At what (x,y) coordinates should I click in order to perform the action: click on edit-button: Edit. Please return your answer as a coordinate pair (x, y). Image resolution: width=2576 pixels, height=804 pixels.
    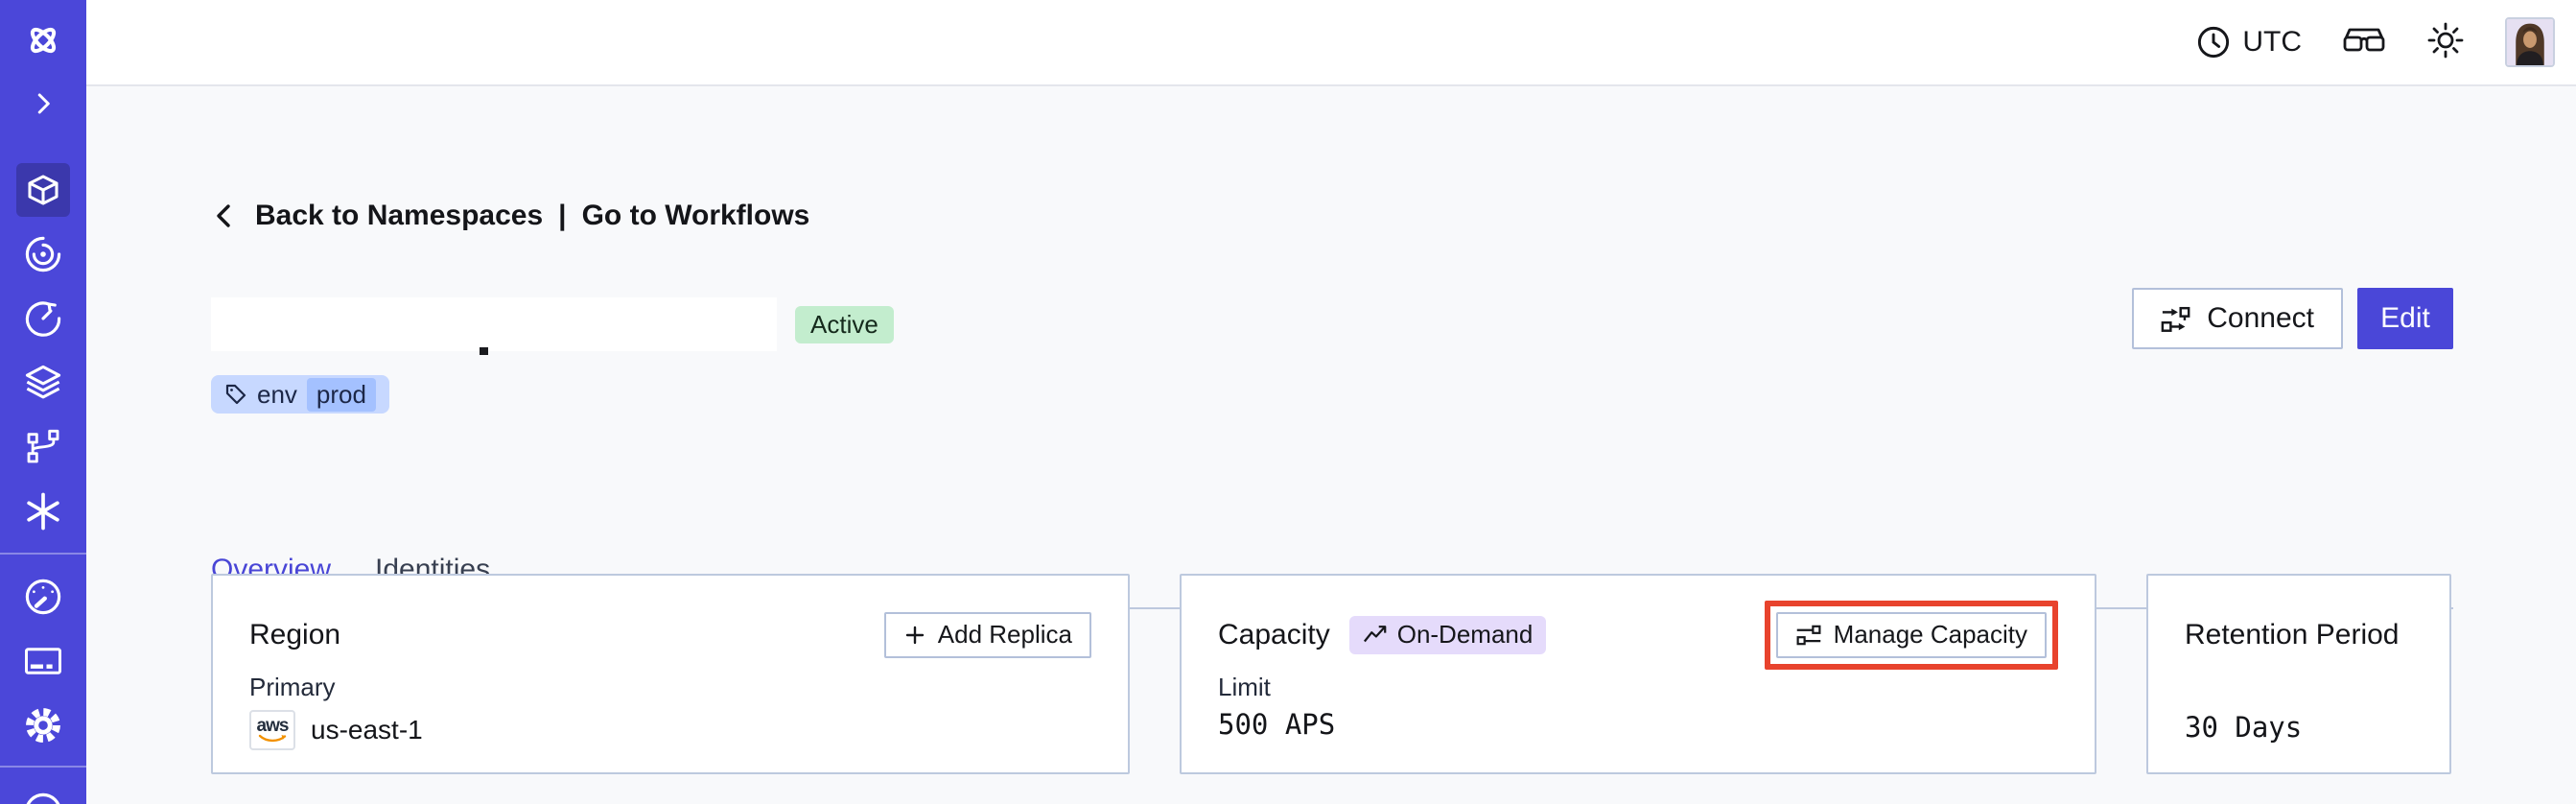
    Looking at the image, I should click on (2405, 319).